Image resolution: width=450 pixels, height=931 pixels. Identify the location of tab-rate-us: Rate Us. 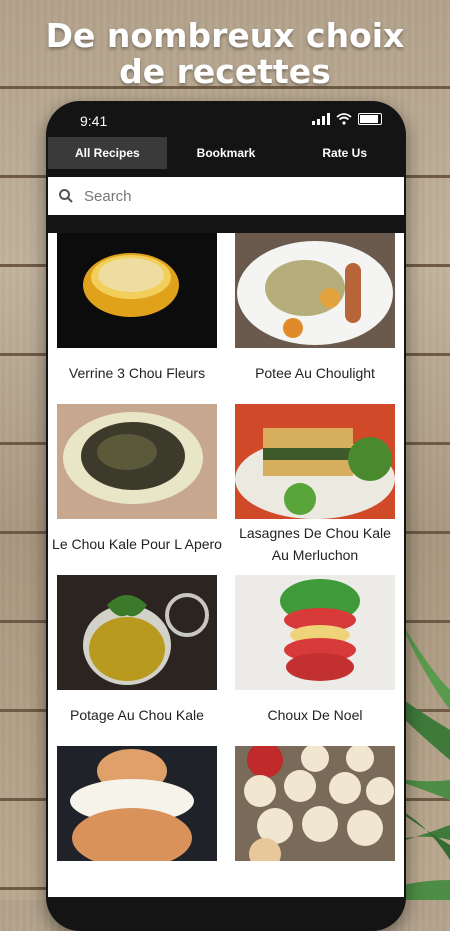
(344, 153).